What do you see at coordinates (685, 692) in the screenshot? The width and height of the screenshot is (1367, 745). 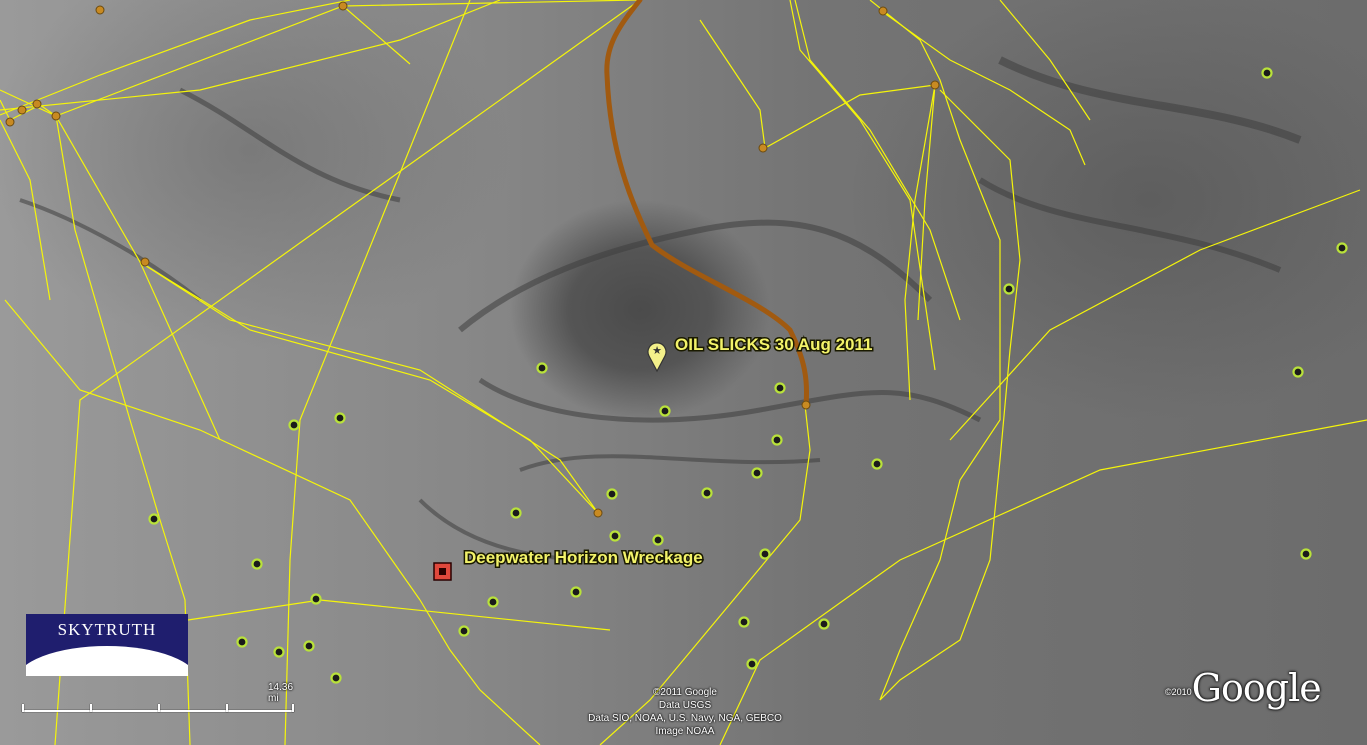 I see `credit-line: ©2011 Google` at bounding box center [685, 692].